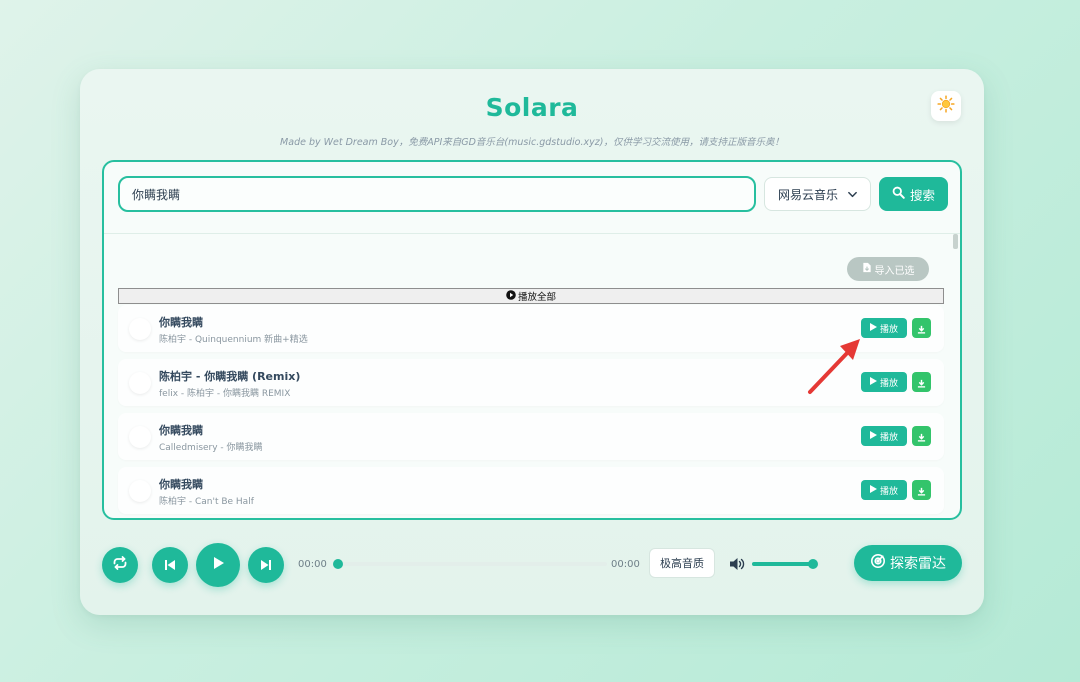 The width and height of the screenshot is (1080, 682). I want to click on current-time: 00:00, so click(312, 564).